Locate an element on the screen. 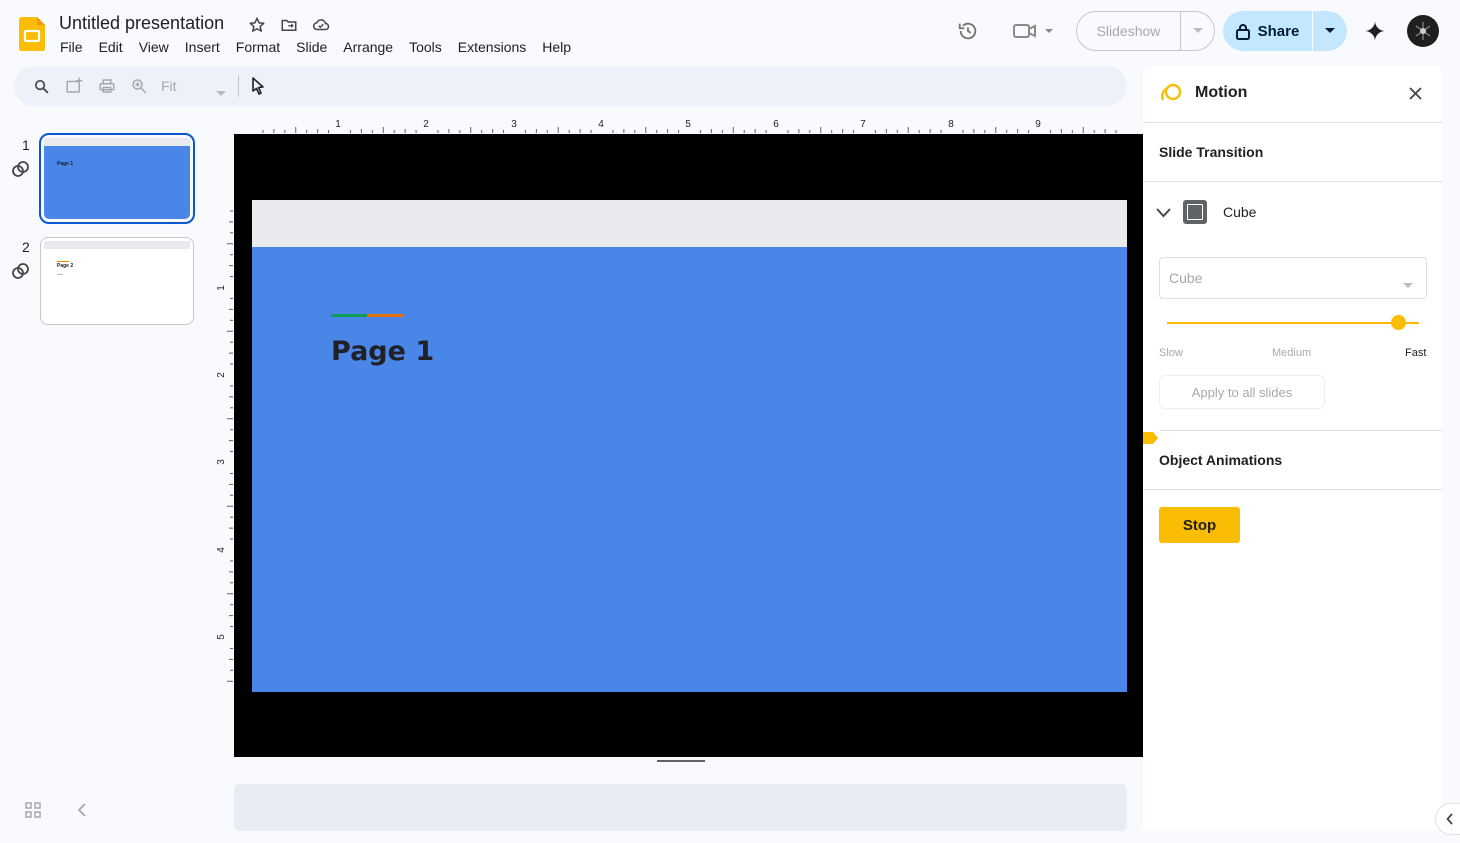 This screenshot has height=843, width=1460. grid-view-icon is located at coordinates (33, 812).